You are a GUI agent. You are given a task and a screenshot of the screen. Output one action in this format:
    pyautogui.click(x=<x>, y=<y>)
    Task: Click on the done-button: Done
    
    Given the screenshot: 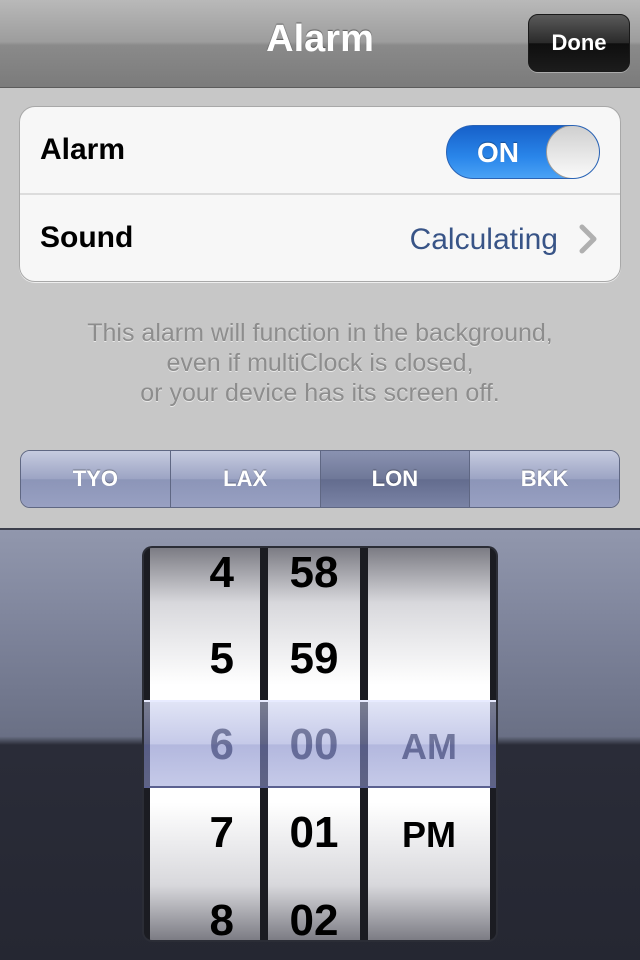 What is the action you would take?
    pyautogui.click(x=579, y=43)
    